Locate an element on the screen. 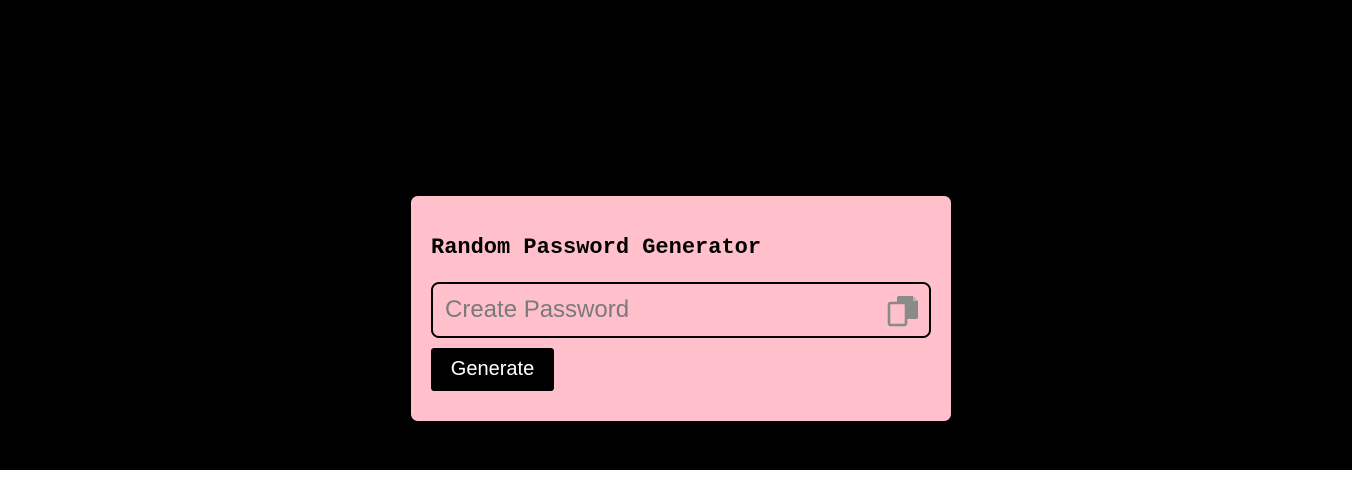  password-input is located at coordinates (660, 310).